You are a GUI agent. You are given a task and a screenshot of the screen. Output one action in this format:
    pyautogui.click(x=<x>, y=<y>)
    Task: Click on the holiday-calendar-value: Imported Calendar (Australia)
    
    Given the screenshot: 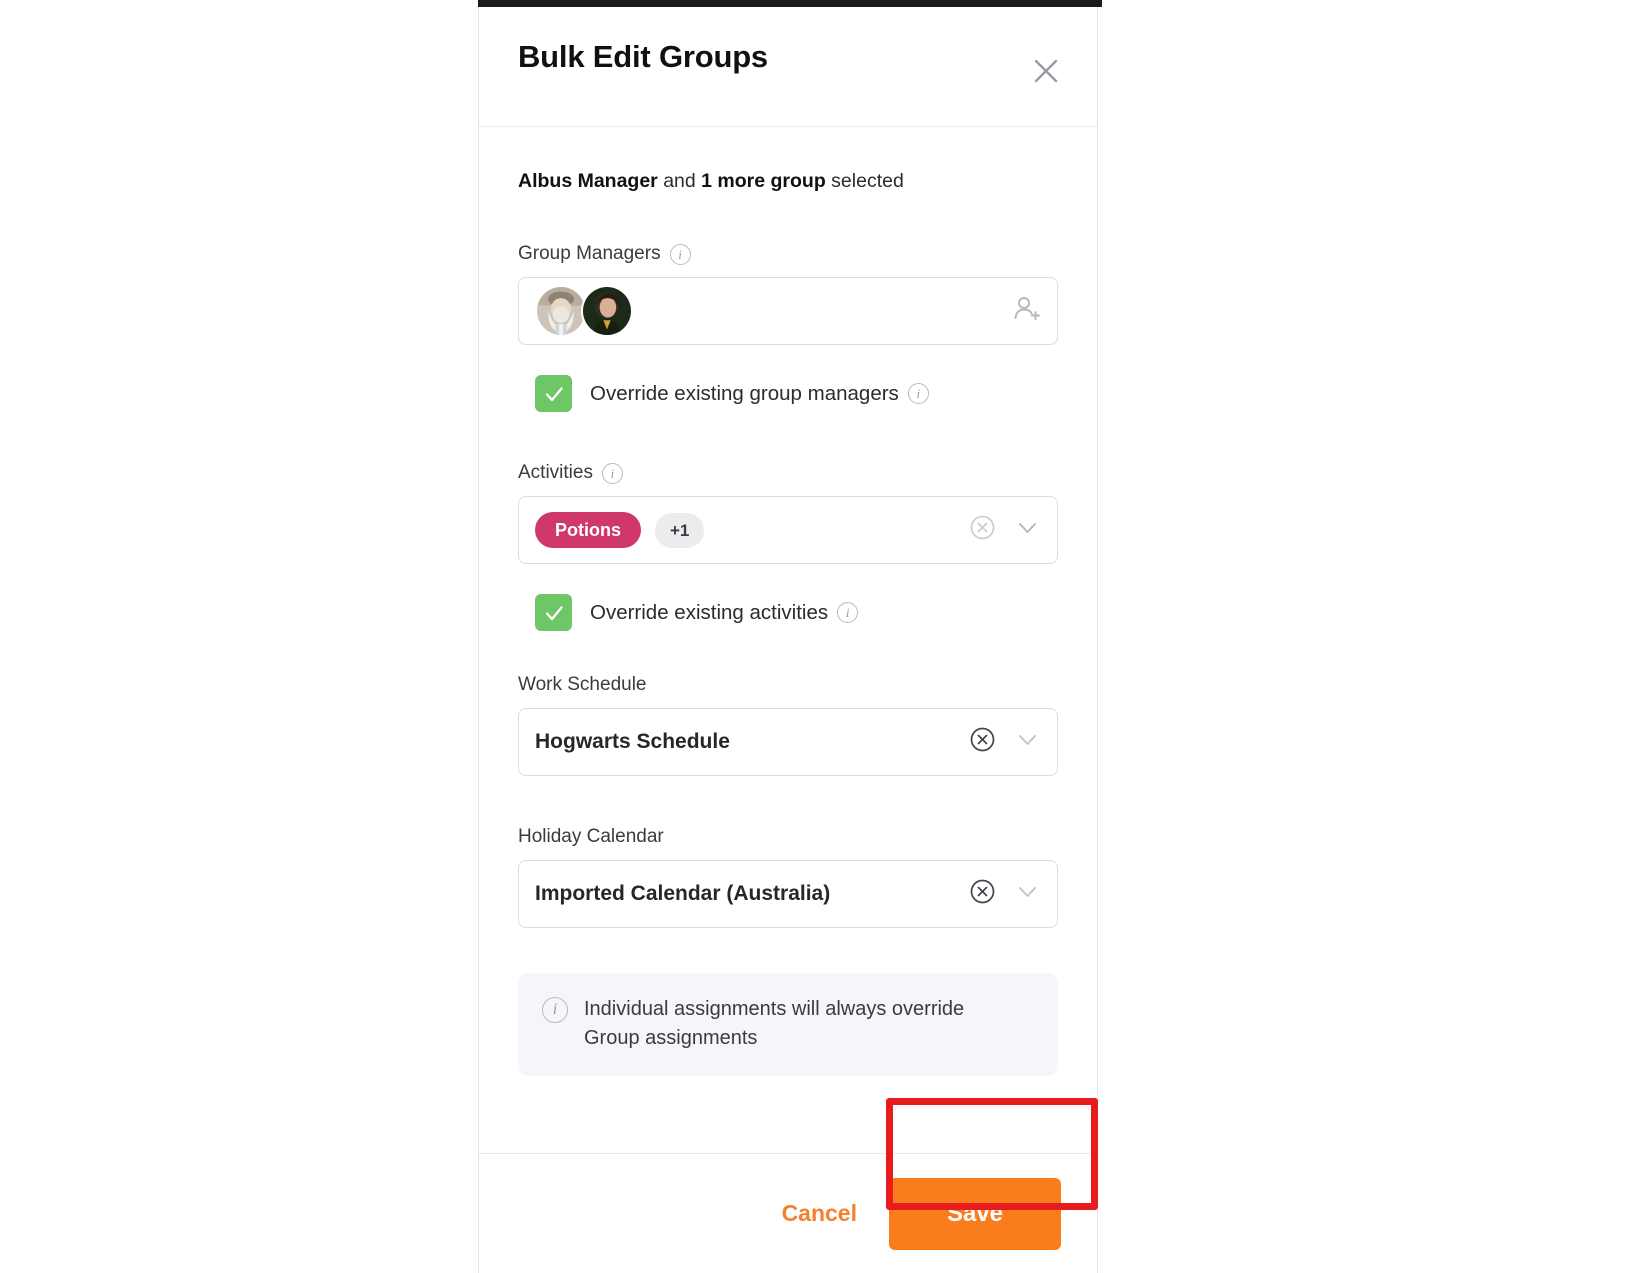 What is the action you would take?
    pyautogui.click(x=683, y=894)
    